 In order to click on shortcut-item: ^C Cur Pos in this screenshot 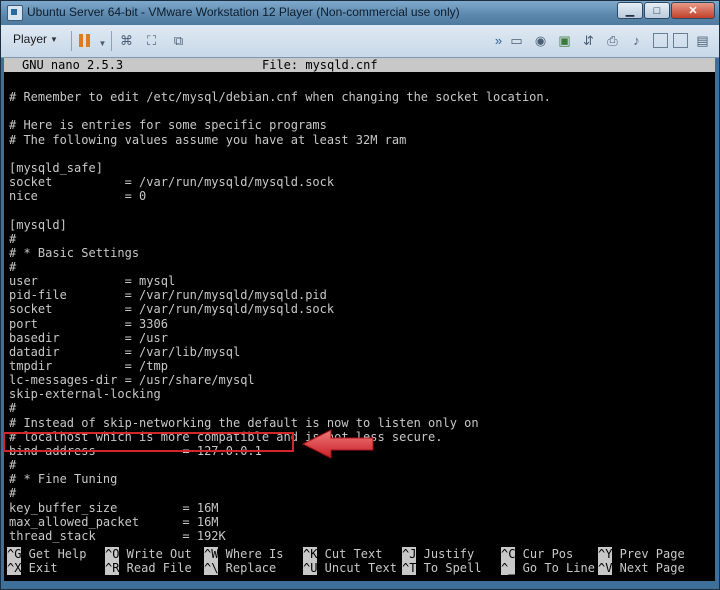, I will do `click(537, 554)`.